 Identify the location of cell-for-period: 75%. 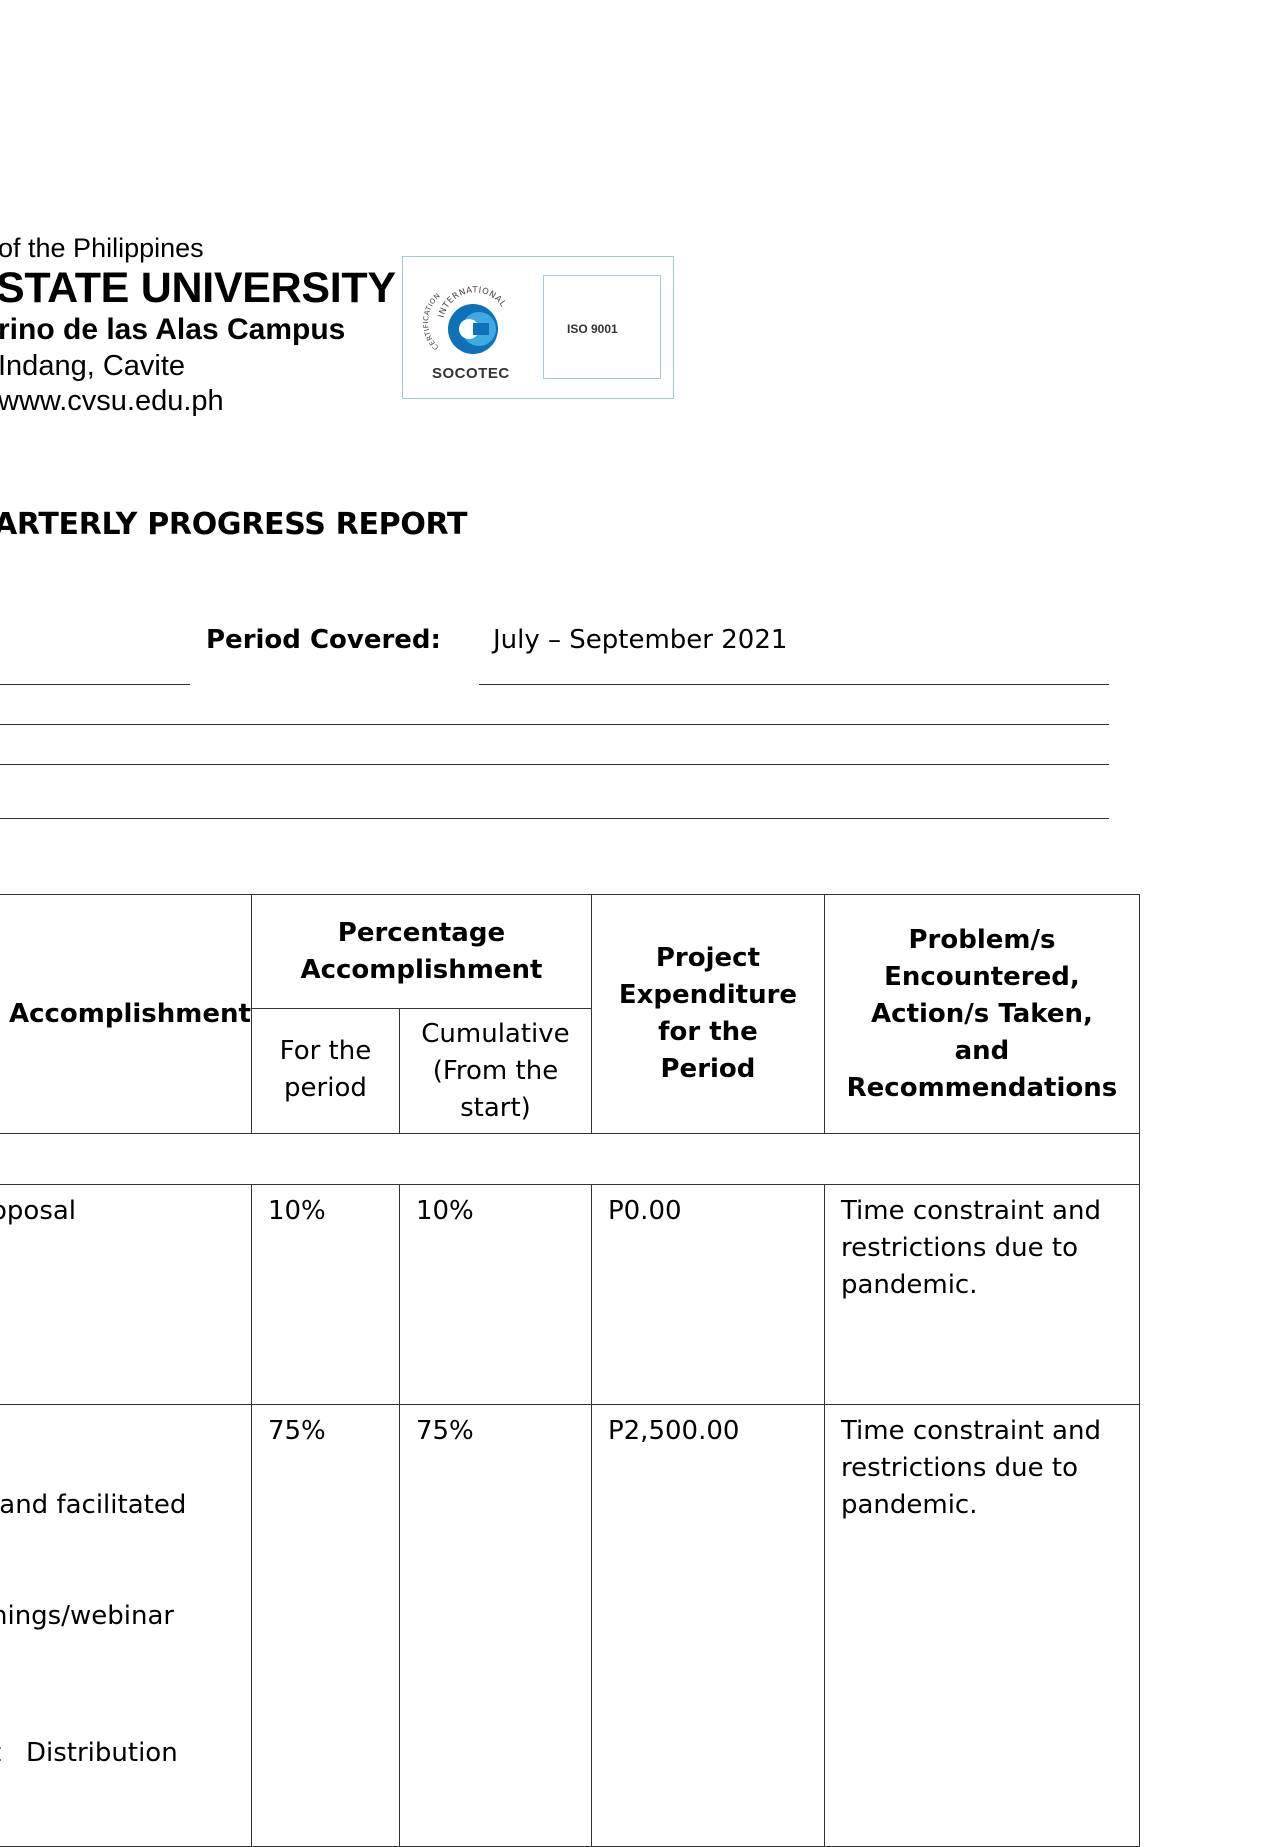
(325, 1625).